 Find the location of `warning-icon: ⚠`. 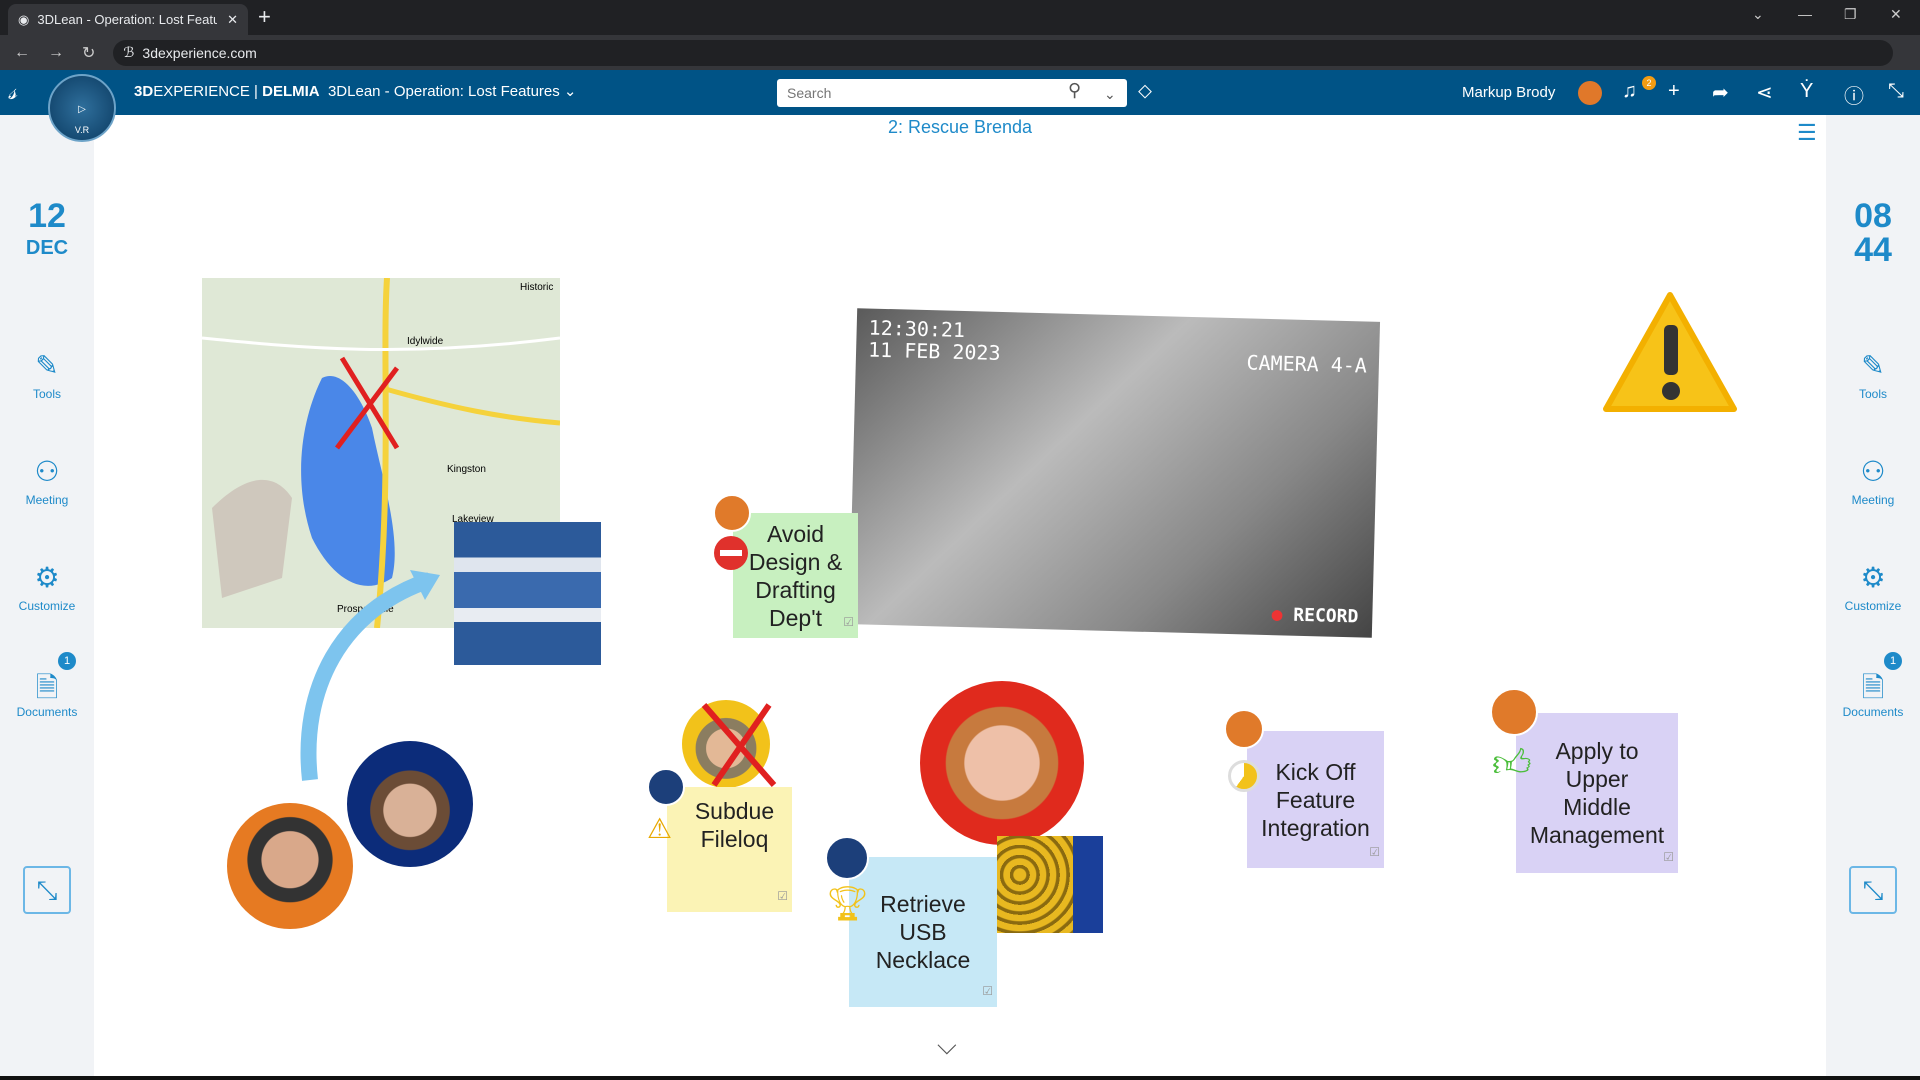

warning-icon: ⚠ is located at coordinates (660, 828).